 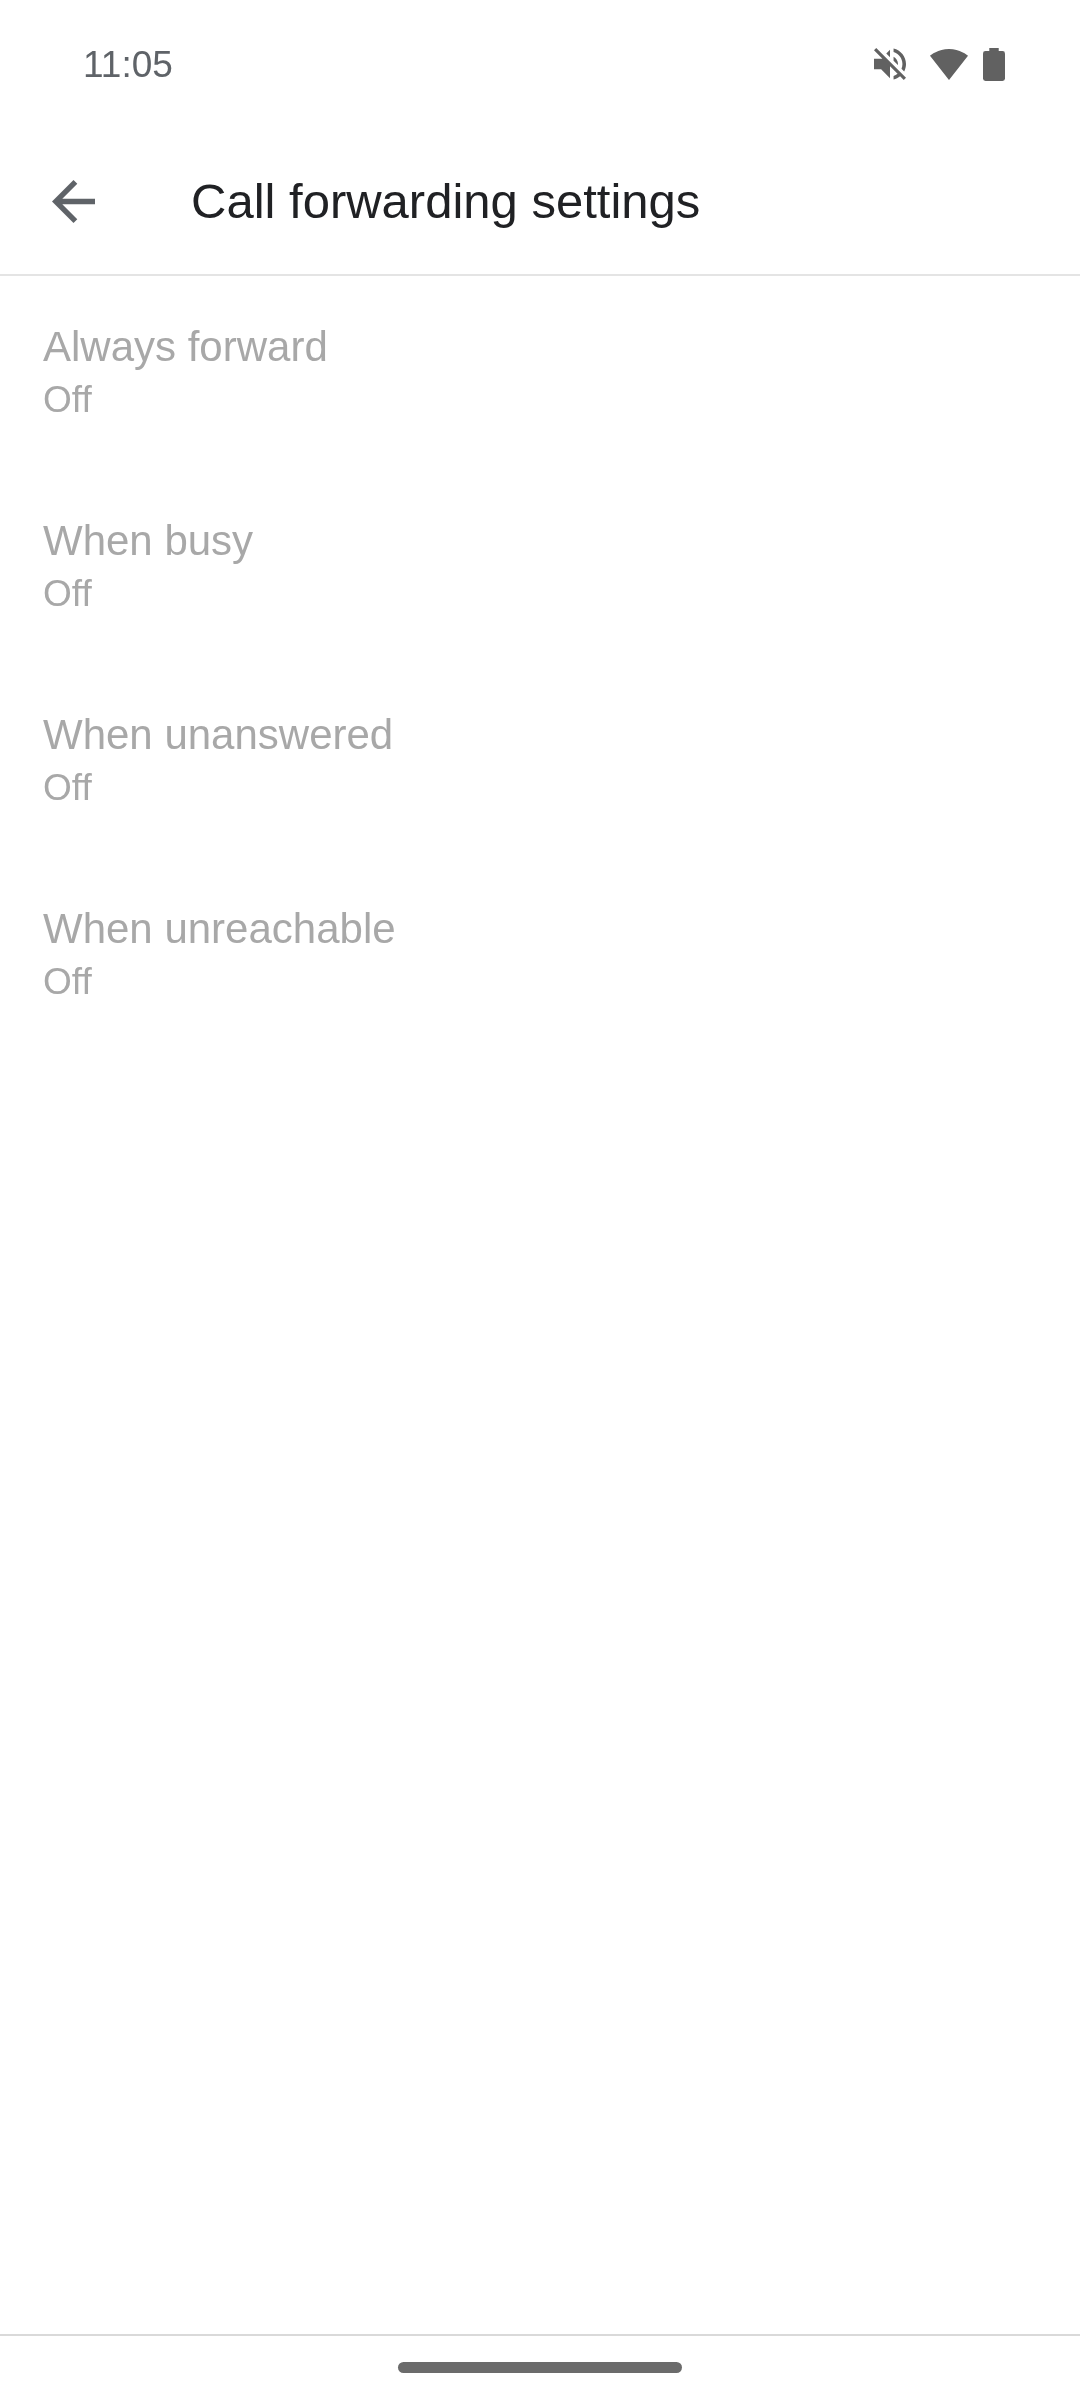 What do you see at coordinates (73, 201) in the screenshot?
I see `back-arrow-icon` at bounding box center [73, 201].